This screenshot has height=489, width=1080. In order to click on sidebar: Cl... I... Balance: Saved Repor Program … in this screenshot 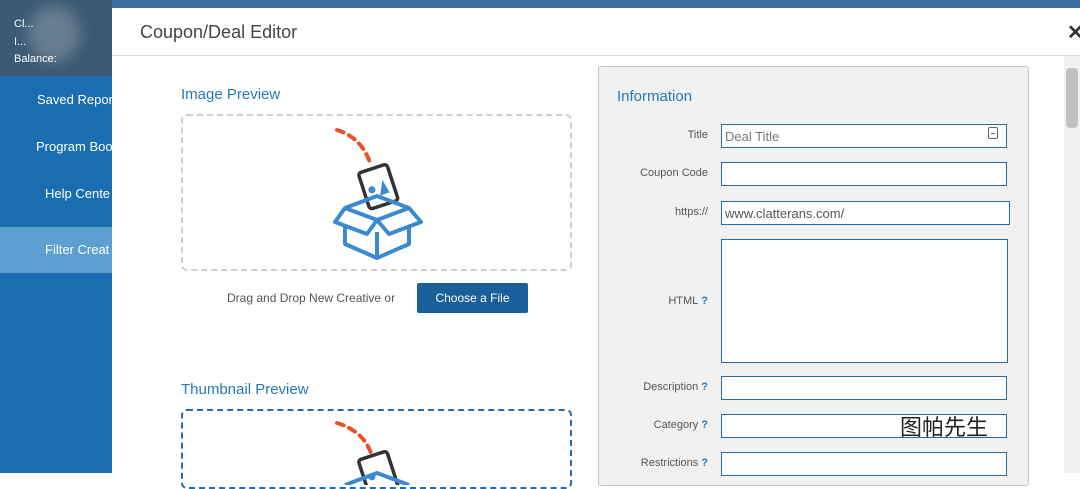, I will do `click(56, 236)`.